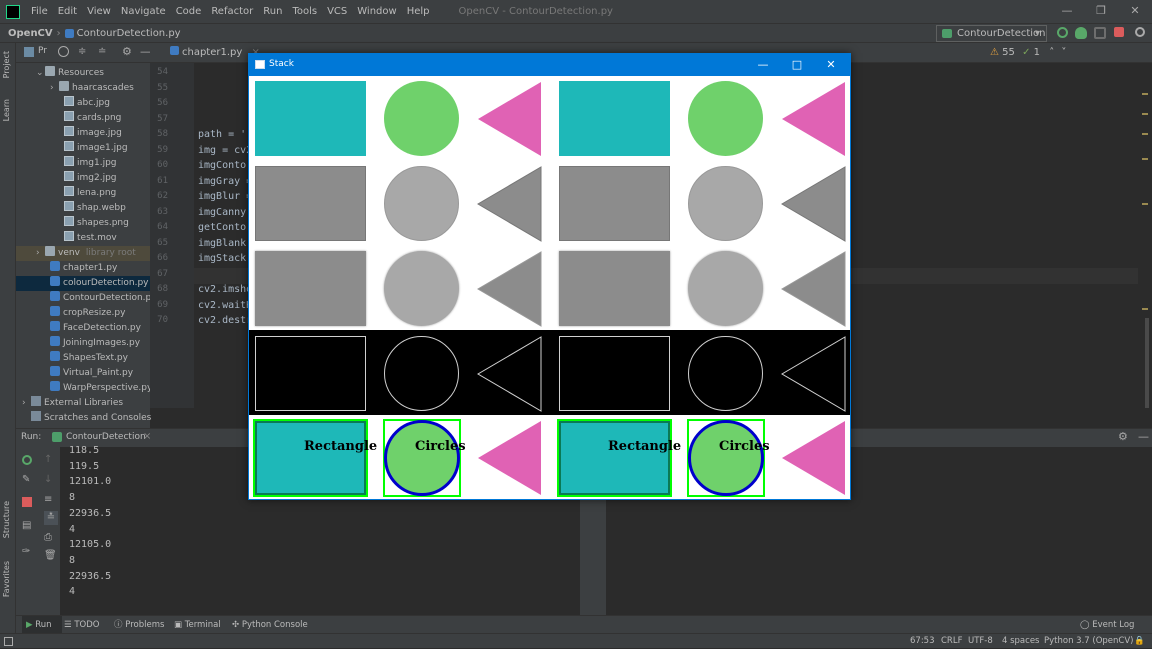 The image size is (1152, 649). I want to click on ide-restore-button: ❐, so click(1101, 11).